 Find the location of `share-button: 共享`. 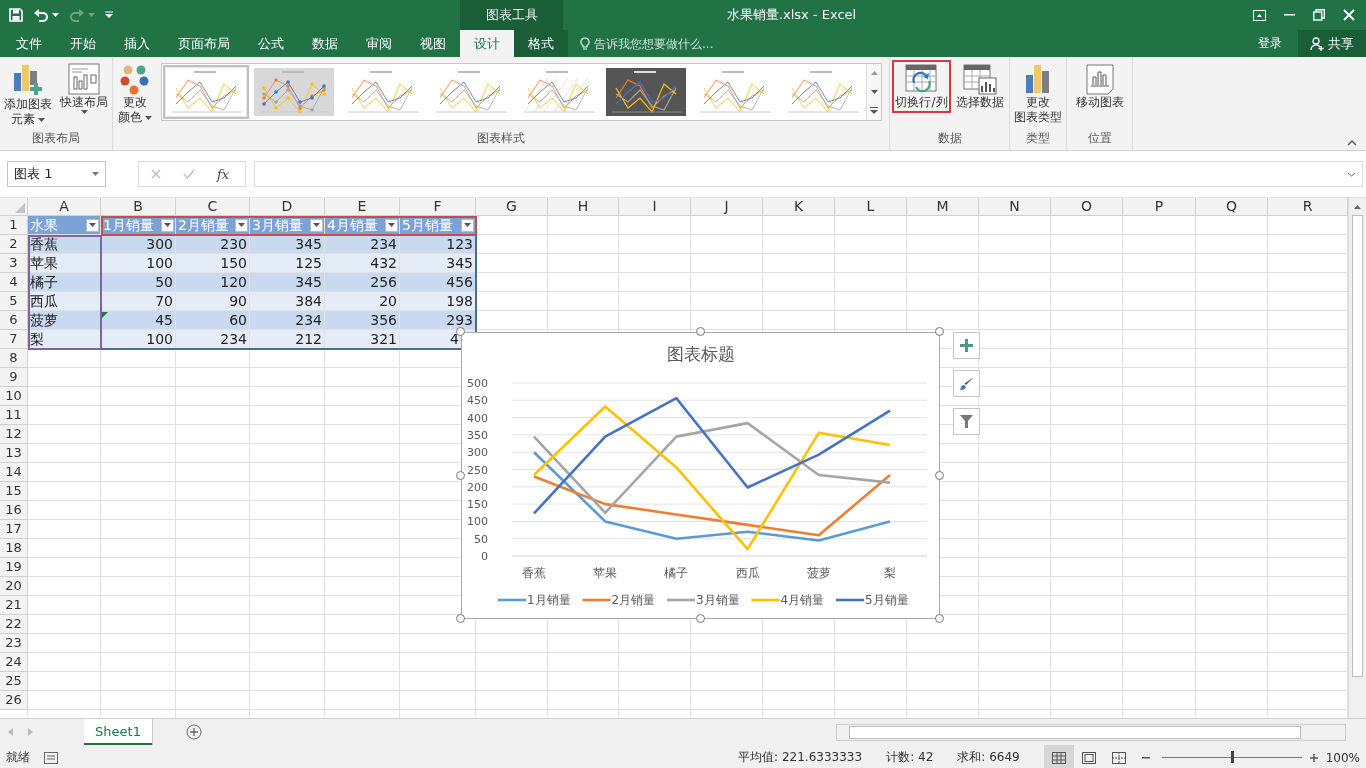

share-button: 共享 is located at coordinates (1332, 43).